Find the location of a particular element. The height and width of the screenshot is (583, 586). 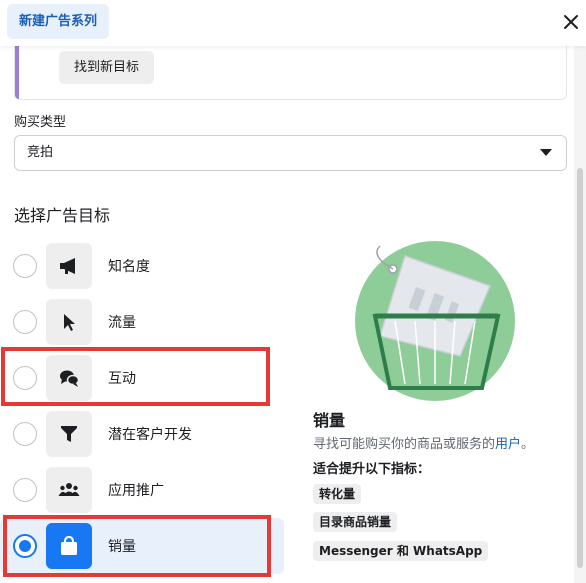

objective-option-app-promotion: 应用推广 is located at coordinates (142, 490).